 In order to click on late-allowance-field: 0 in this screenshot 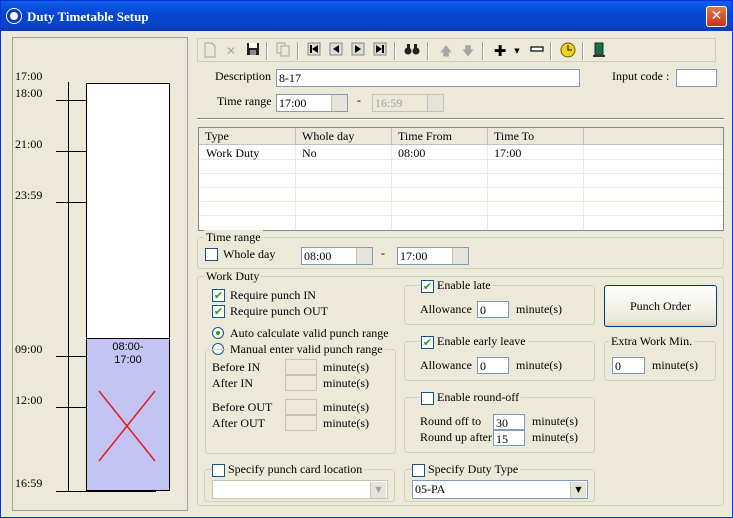, I will do `click(493, 309)`.